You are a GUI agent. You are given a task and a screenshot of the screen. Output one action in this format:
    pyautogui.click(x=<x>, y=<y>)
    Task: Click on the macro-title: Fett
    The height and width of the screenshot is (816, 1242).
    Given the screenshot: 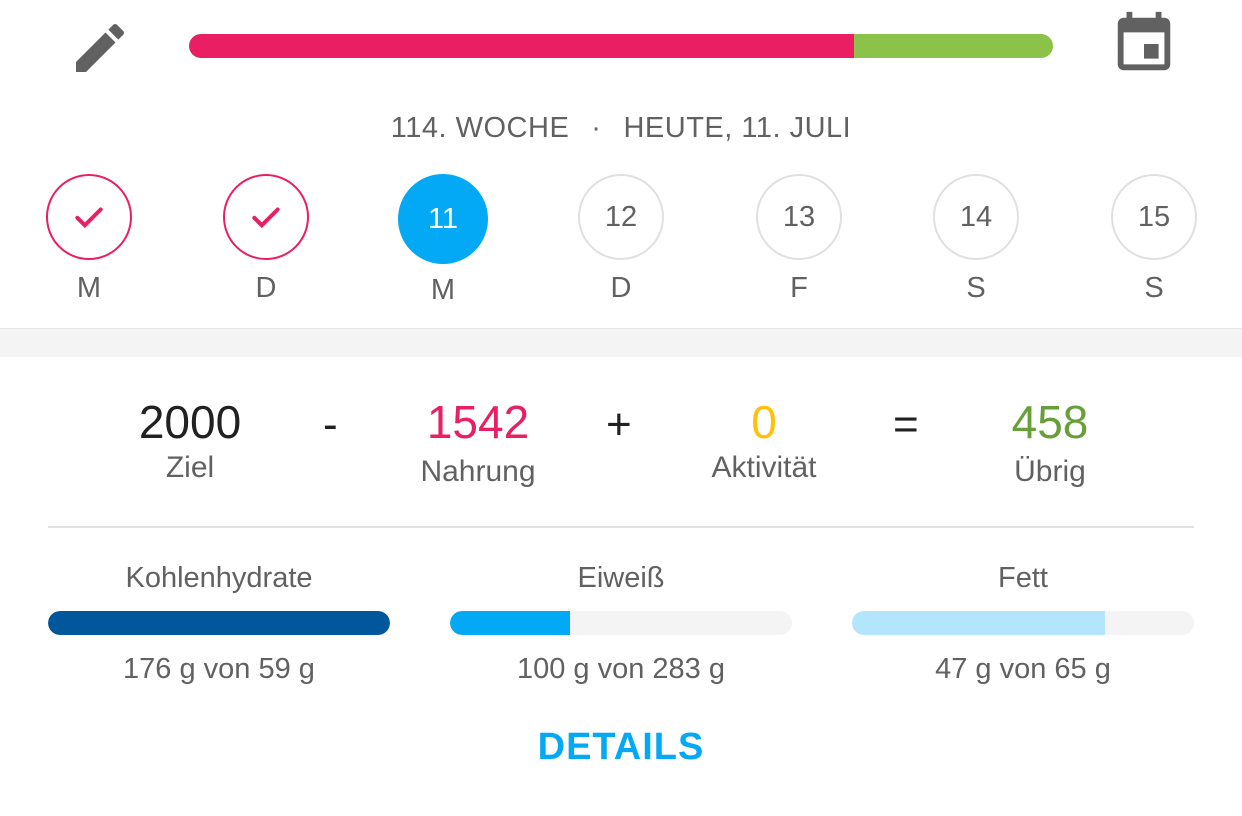 What is the action you would take?
    pyautogui.click(x=1023, y=578)
    